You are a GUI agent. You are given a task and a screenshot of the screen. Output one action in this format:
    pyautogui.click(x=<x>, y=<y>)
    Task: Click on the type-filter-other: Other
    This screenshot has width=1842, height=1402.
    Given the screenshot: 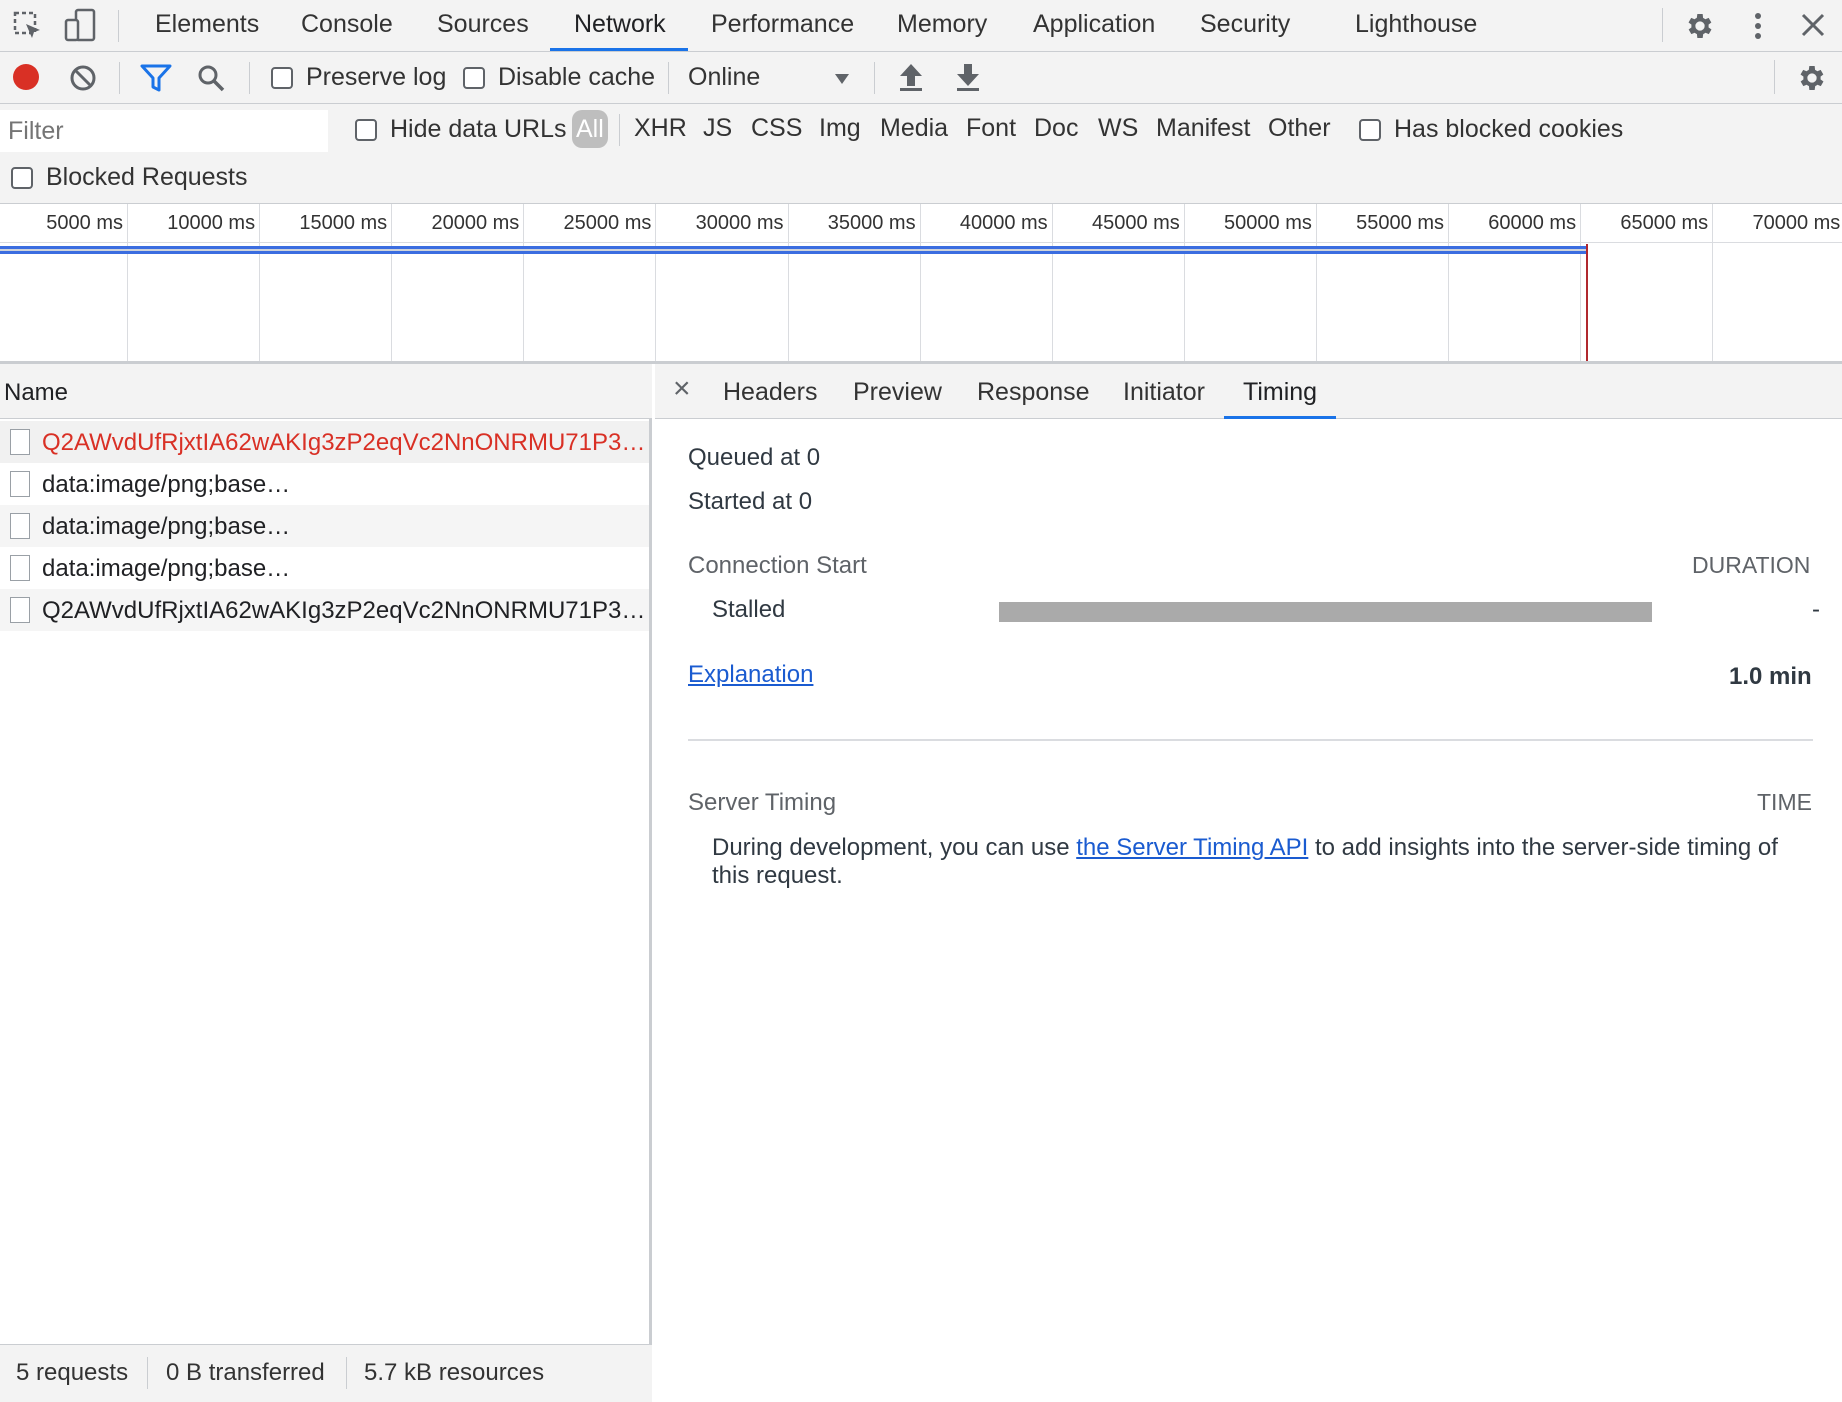 What is the action you would take?
    pyautogui.click(x=1299, y=128)
    